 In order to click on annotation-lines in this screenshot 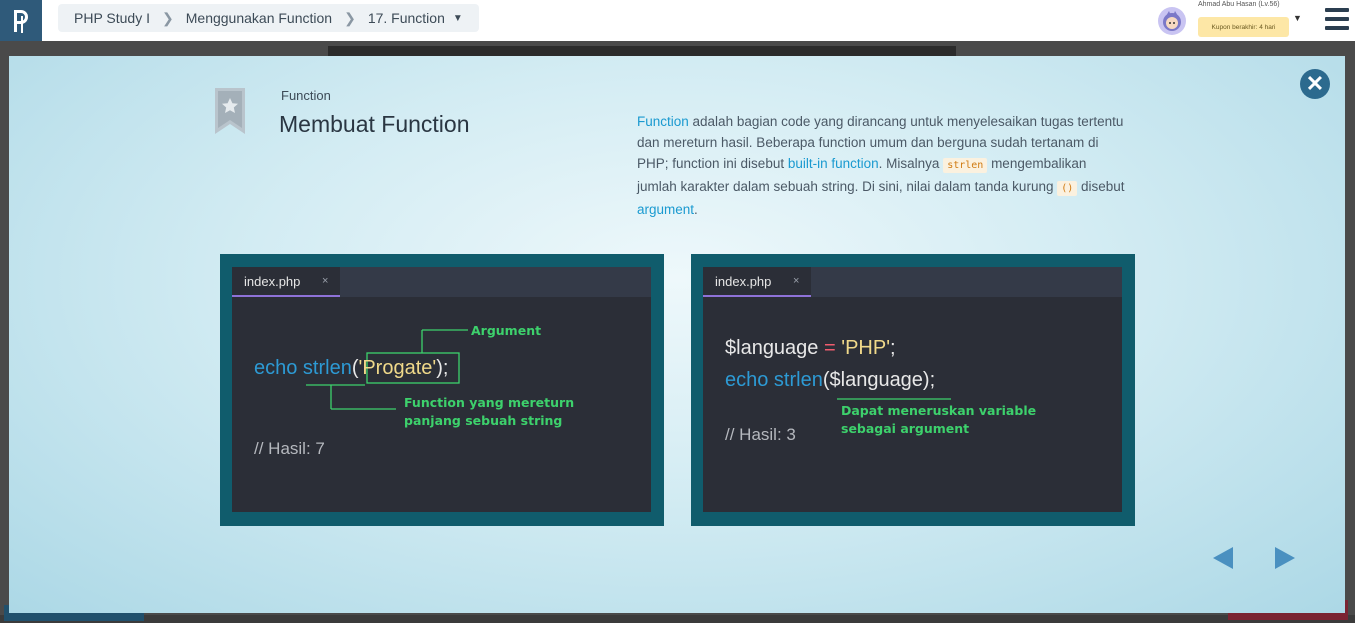, I will do `click(387, 369)`.